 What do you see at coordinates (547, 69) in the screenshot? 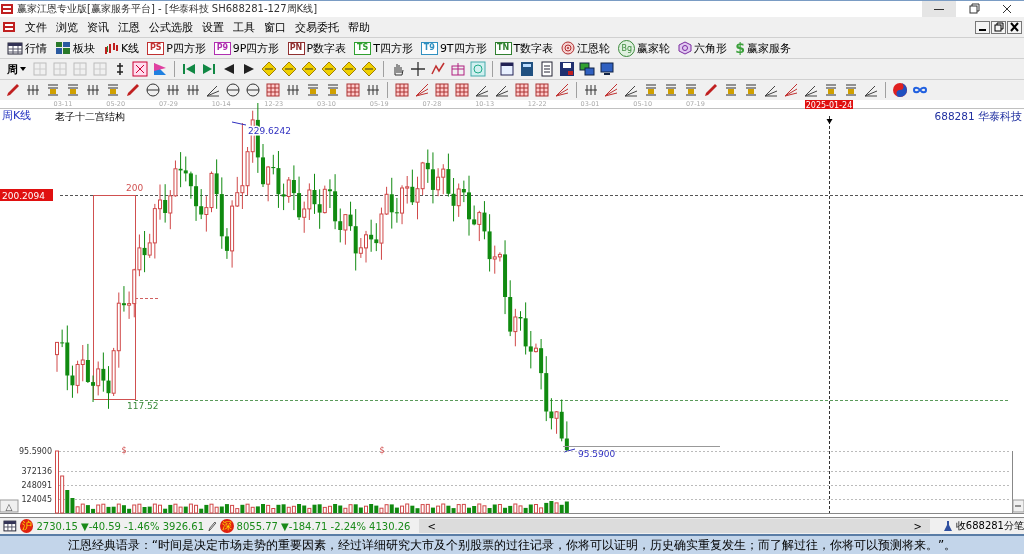
I see `document-icon` at bounding box center [547, 69].